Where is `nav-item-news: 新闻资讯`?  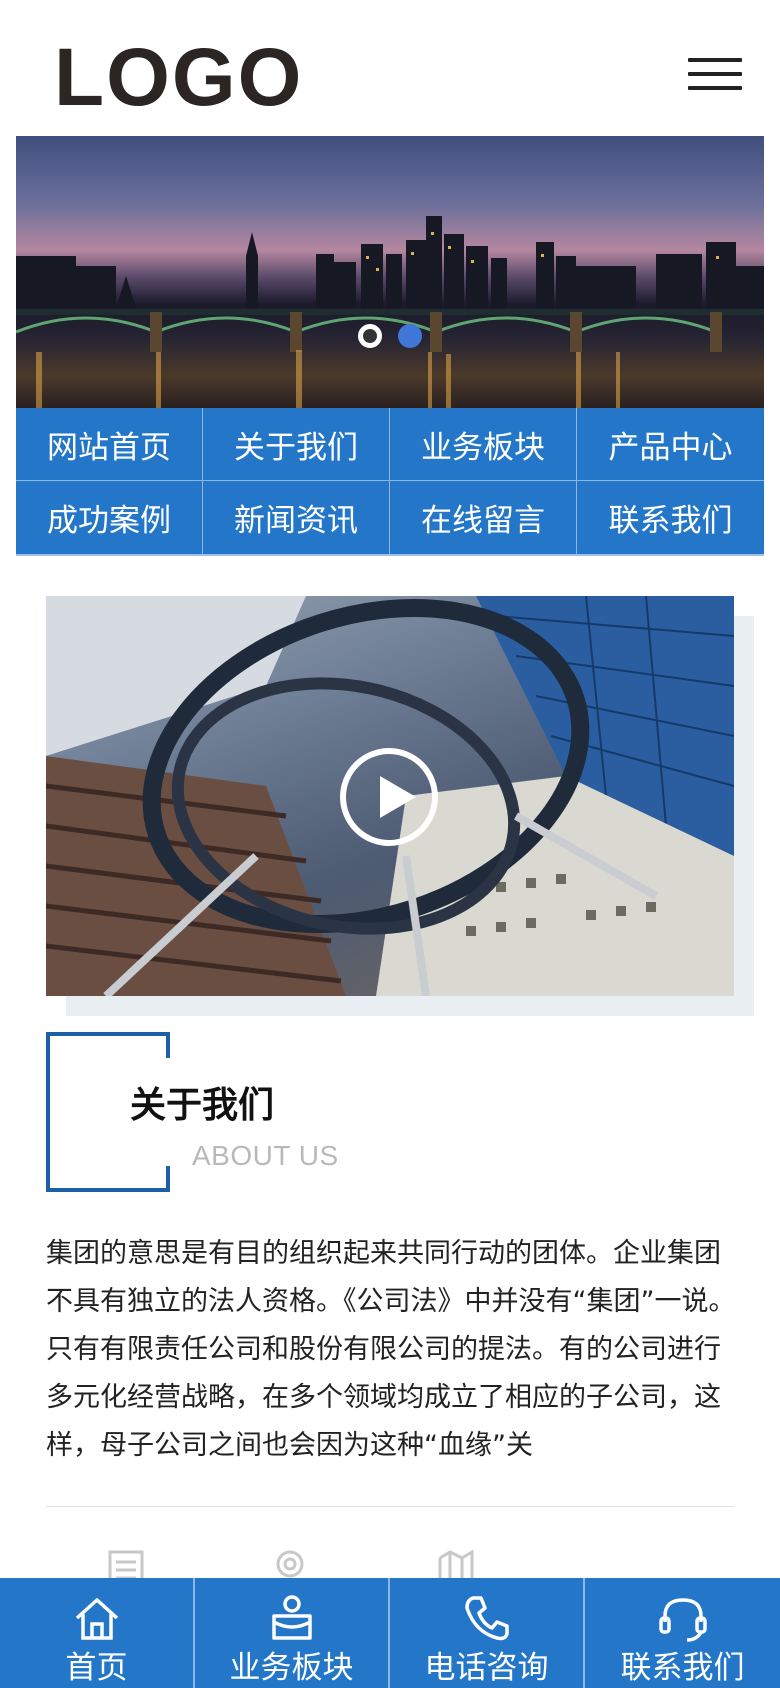
nav-item-news: 新闻资讯 is located at coordinates (296, 517).